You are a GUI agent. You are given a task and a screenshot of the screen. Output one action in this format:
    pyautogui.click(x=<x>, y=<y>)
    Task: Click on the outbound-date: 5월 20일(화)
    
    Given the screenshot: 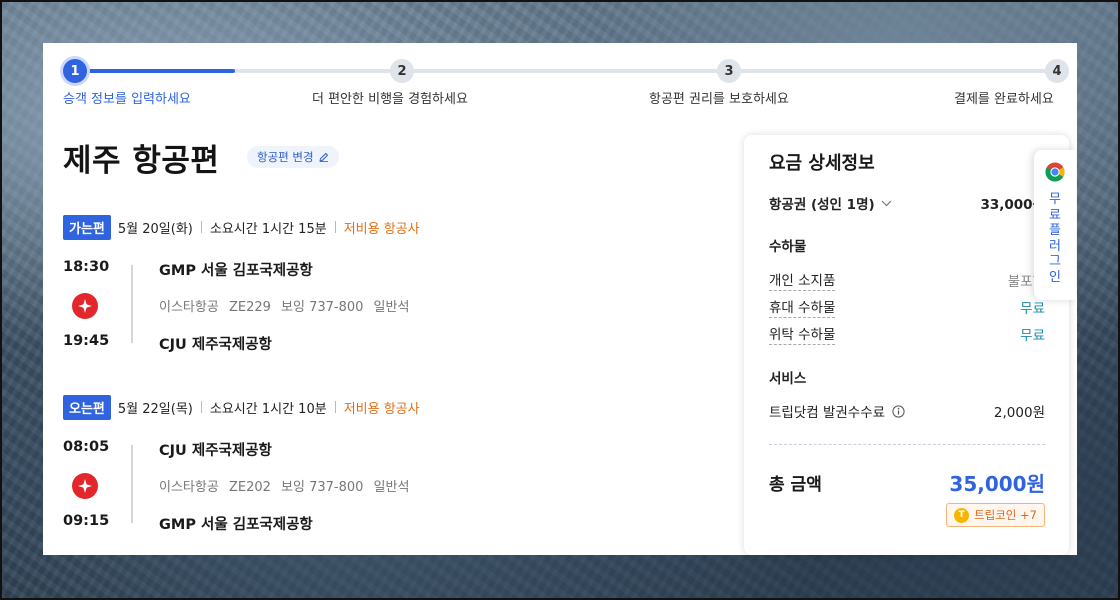 What is the action you would take?
    pyautogui.click(x=155, y=229)
    